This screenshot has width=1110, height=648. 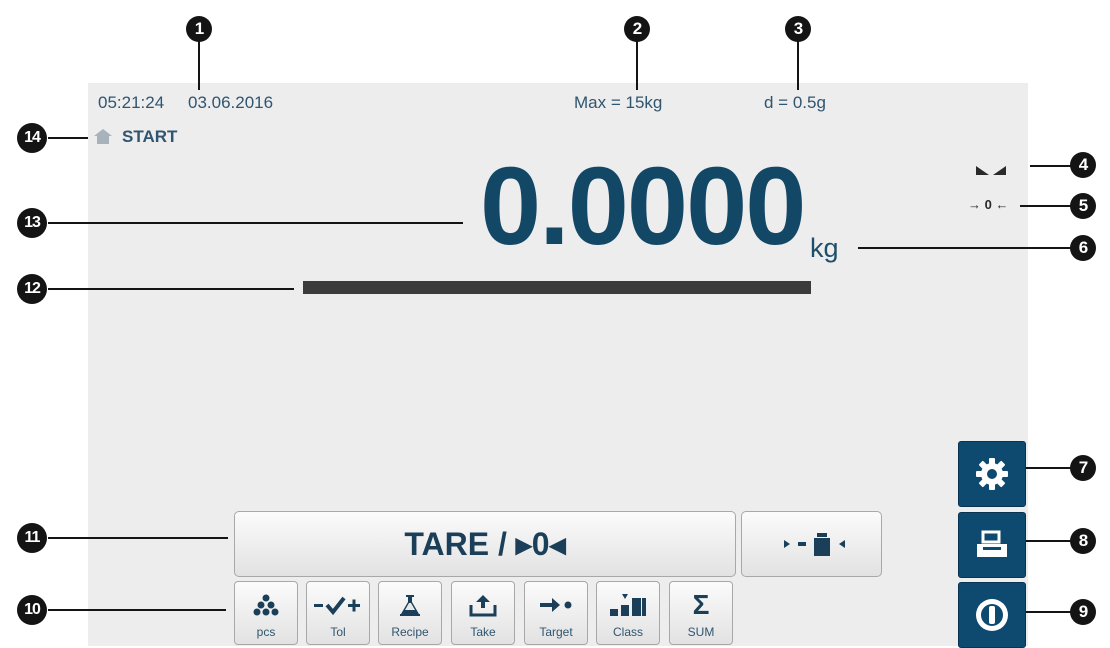 I want to click on class-label: Class, so click(x=627, y=632).